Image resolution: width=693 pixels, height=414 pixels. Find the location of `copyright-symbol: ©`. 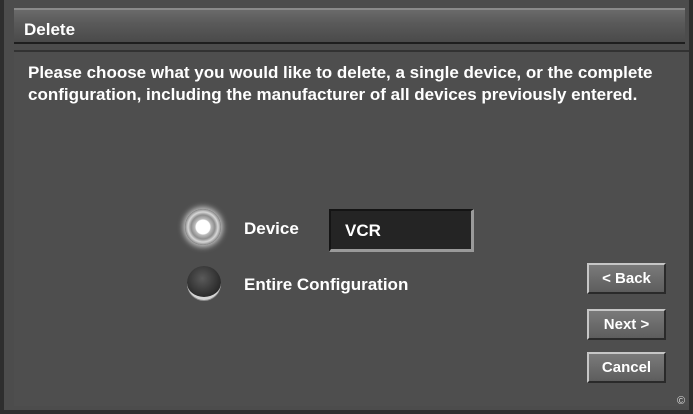

copyright-symbol: © is located at coordinates (681, 401).